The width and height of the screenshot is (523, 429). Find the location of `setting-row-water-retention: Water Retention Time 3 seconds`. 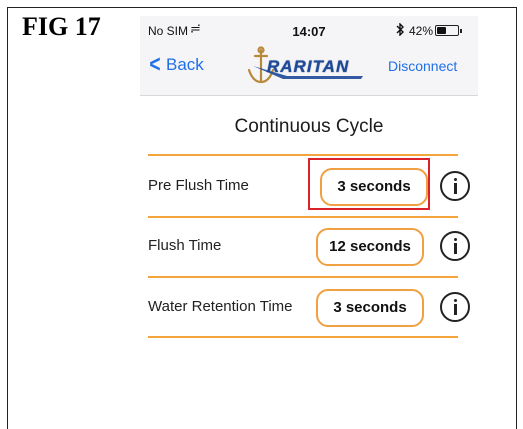

setting-row-water-retention: Water Retention Time 3 seconds is located at coordinates (309, 308).